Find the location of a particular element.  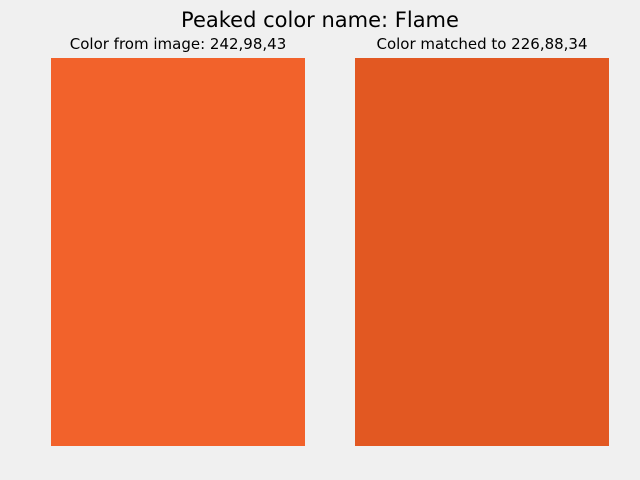

image-color-title: Color from image: 242,98,43 is located at coordinates (178, 44).